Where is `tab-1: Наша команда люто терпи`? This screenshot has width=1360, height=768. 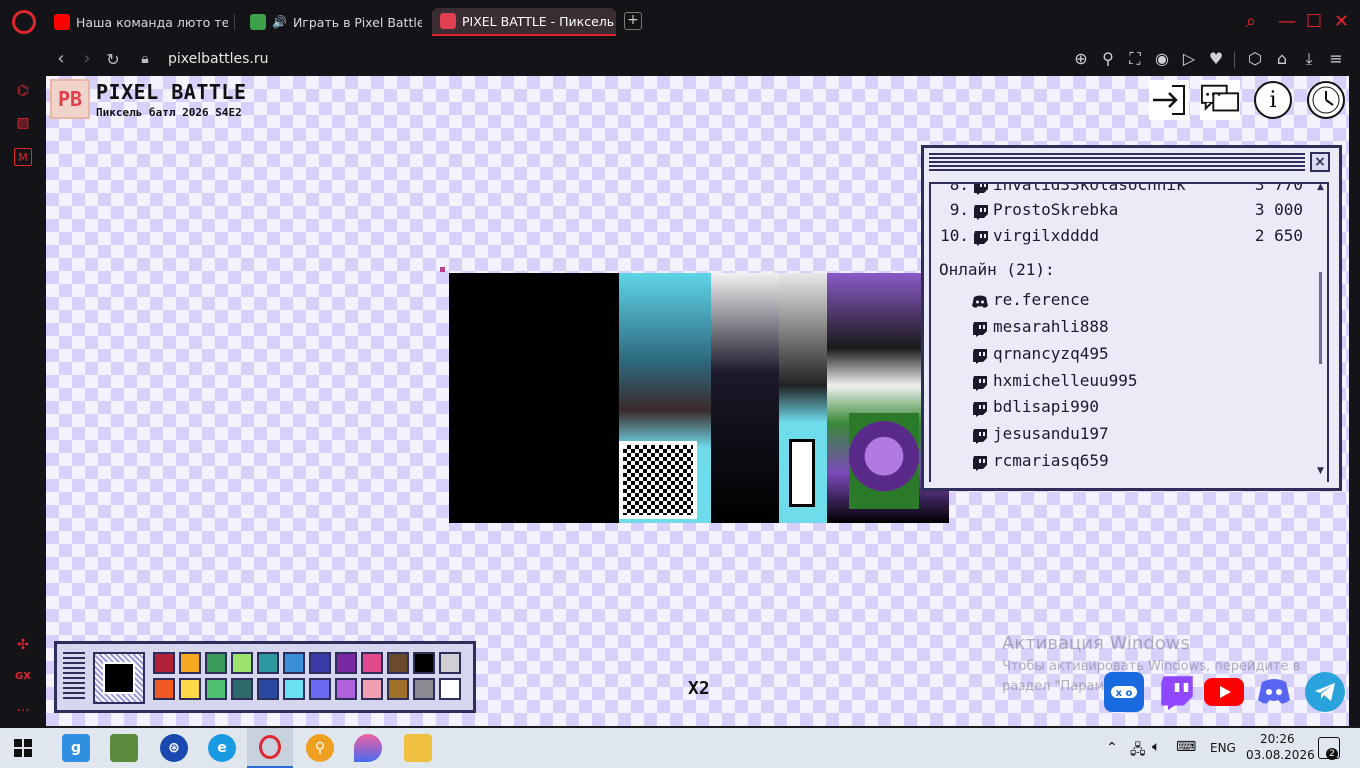
tab-1: Наша команда люто терпи is located at coordinates (137, 22).